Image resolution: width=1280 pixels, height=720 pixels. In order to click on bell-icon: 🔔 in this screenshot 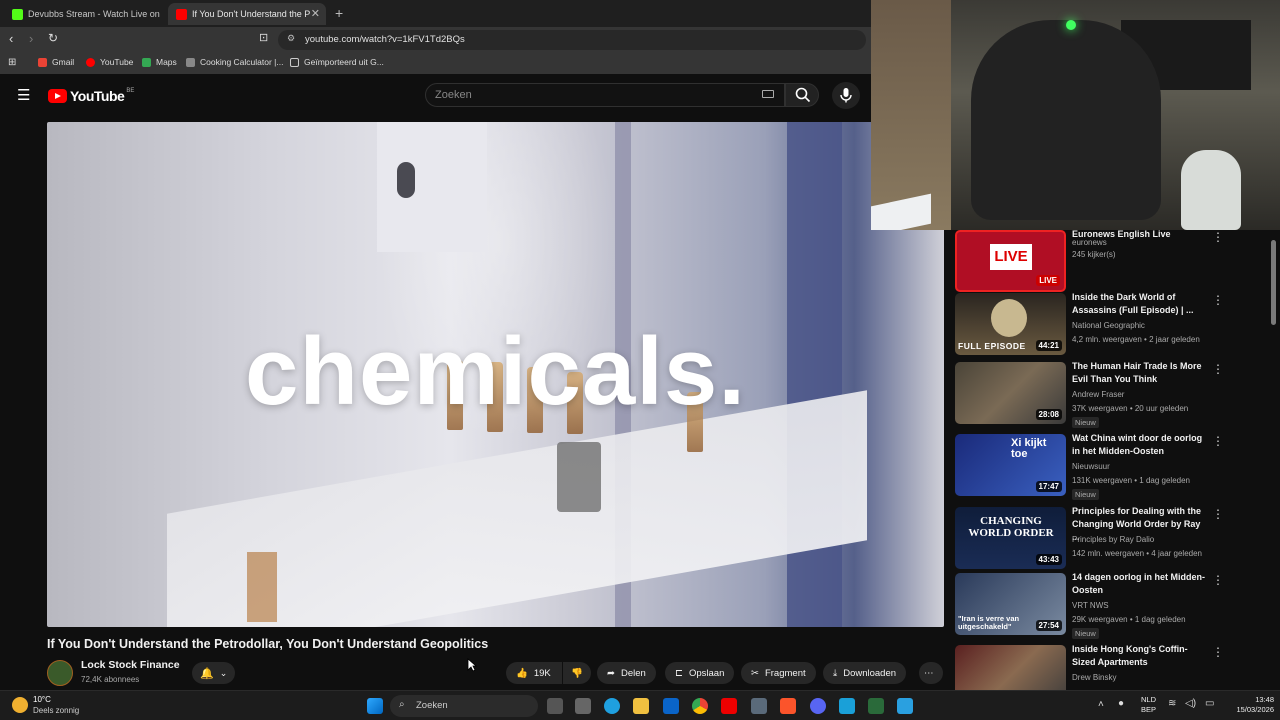, I will do `click(207, 673)`.